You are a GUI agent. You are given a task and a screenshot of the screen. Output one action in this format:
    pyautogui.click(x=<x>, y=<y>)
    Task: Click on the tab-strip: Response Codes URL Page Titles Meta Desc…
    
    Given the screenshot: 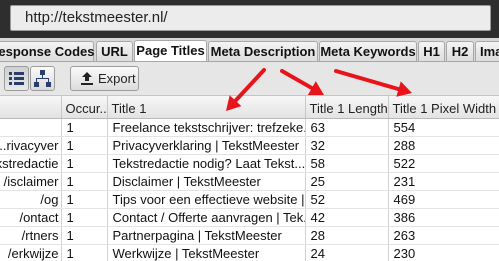 What is the action you would take?
    pyautogui.click(x=249, y=50)
    